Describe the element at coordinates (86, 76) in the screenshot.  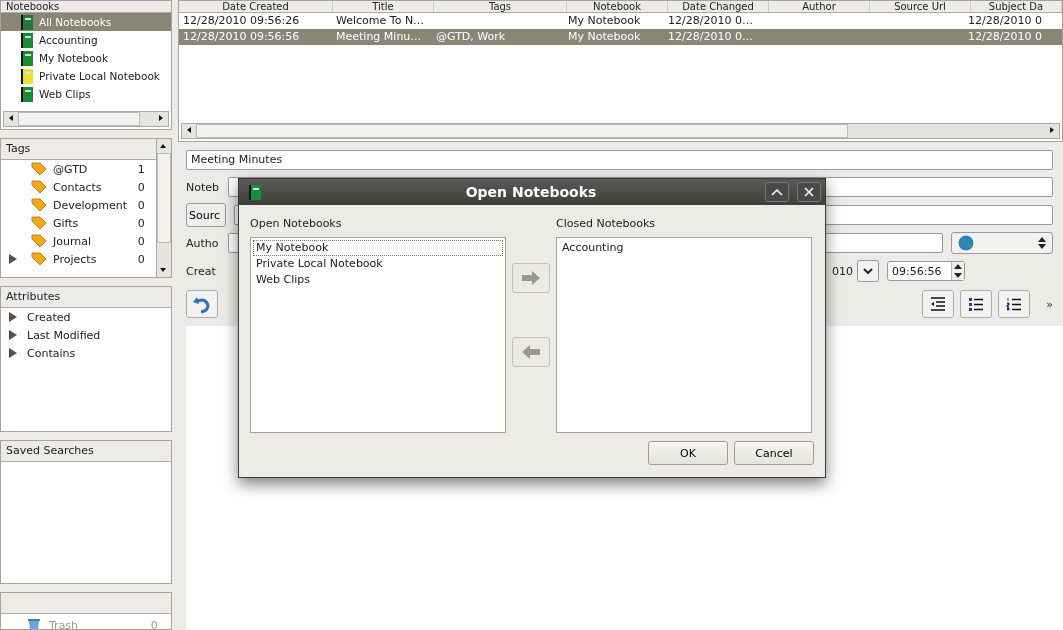
I see `notebook-item: Private Local Notebook` at that location.